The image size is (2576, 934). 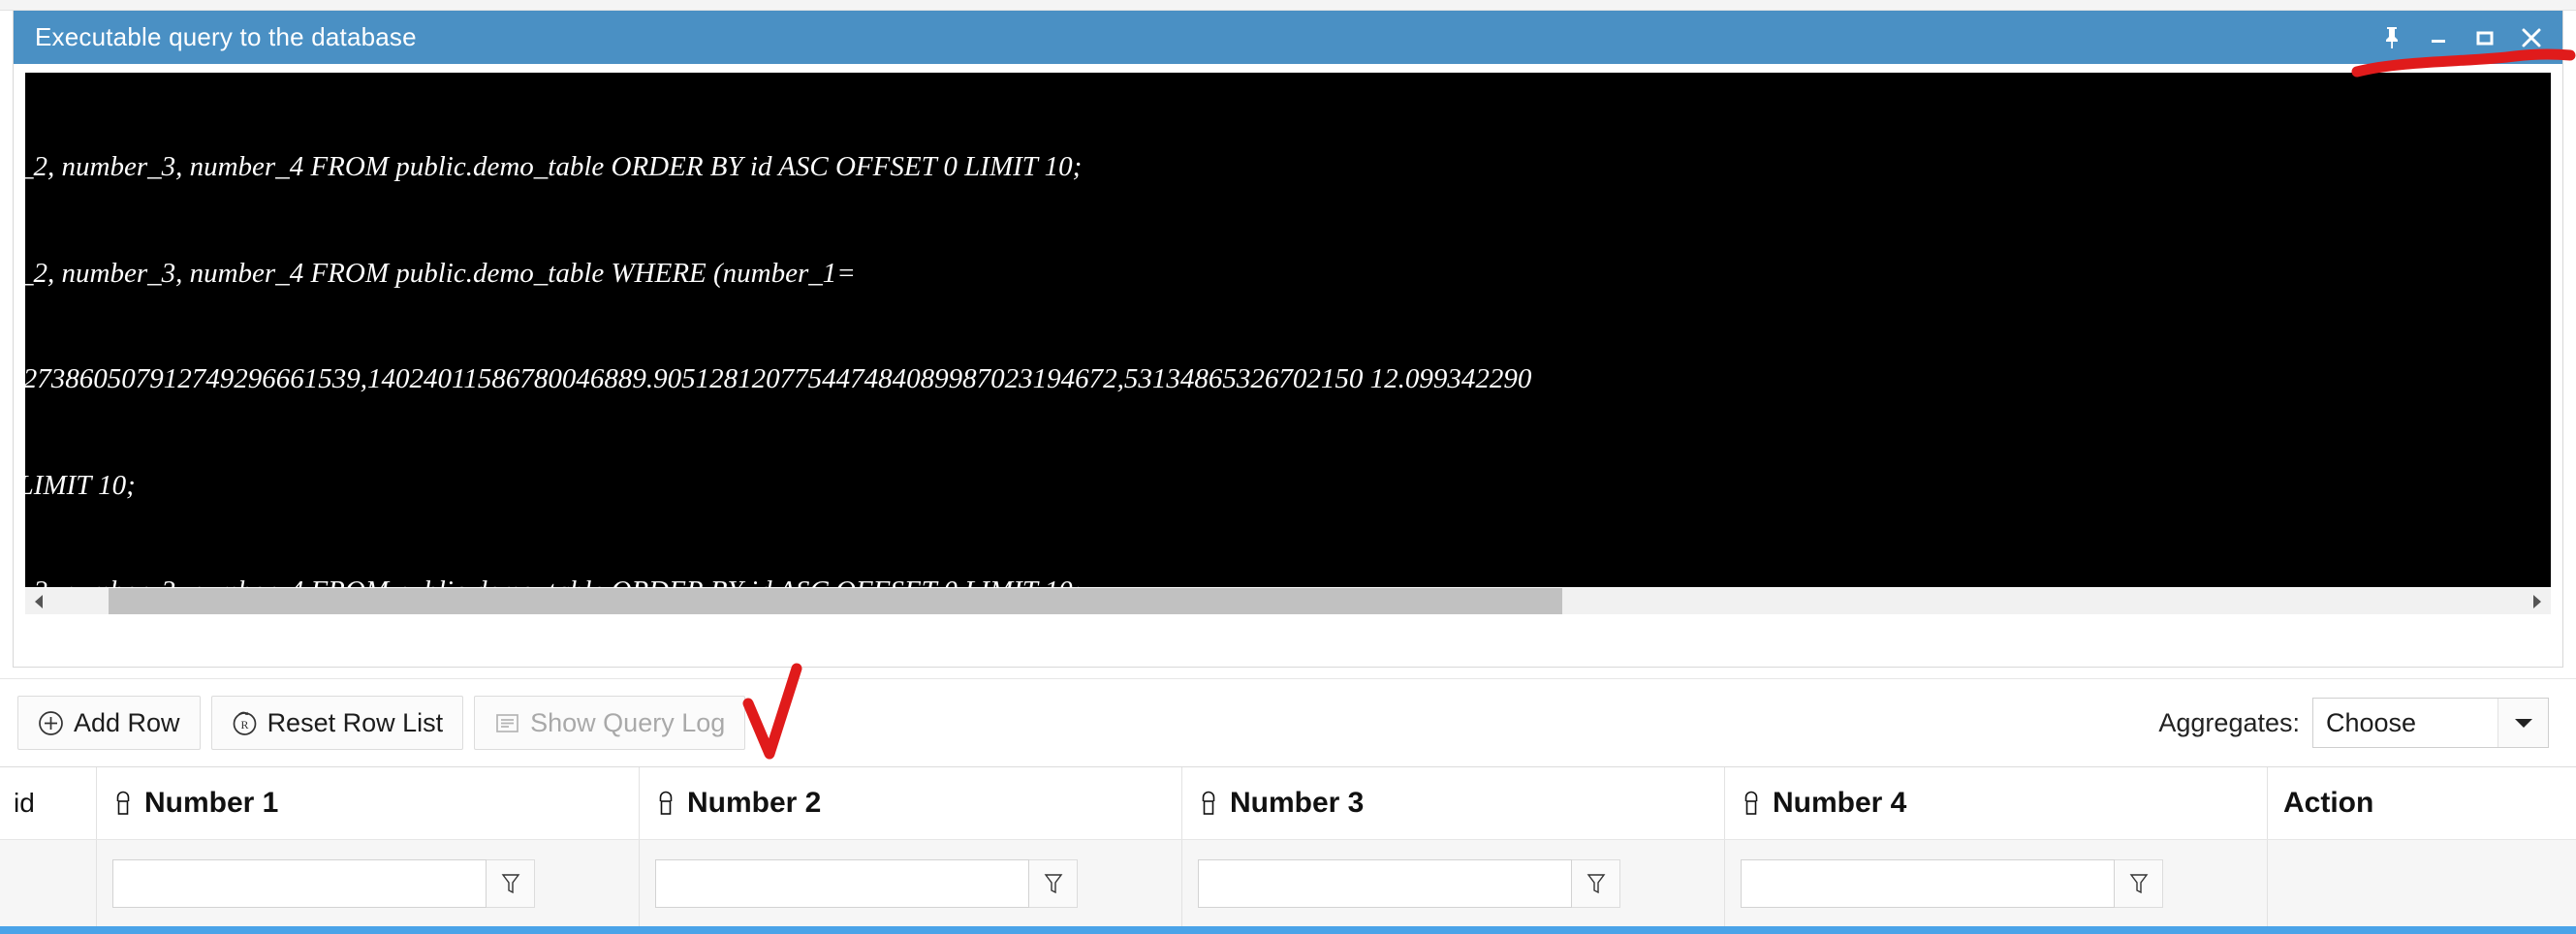 I want to click on add-row-label: Add Row, so click(x=127, y=722).